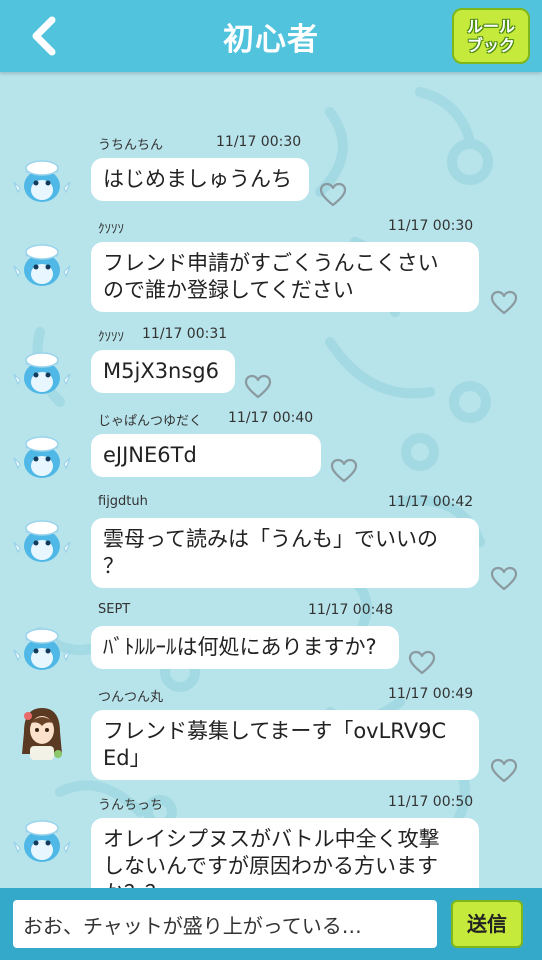 This screenshot has height=960, width=542. What do you see at coordinates (285, 277) in the screenshot?
I see `message-bubble: フレンド申請がすごくうんこくさい ので誰か登録してください` at bounding box center [285, 277].